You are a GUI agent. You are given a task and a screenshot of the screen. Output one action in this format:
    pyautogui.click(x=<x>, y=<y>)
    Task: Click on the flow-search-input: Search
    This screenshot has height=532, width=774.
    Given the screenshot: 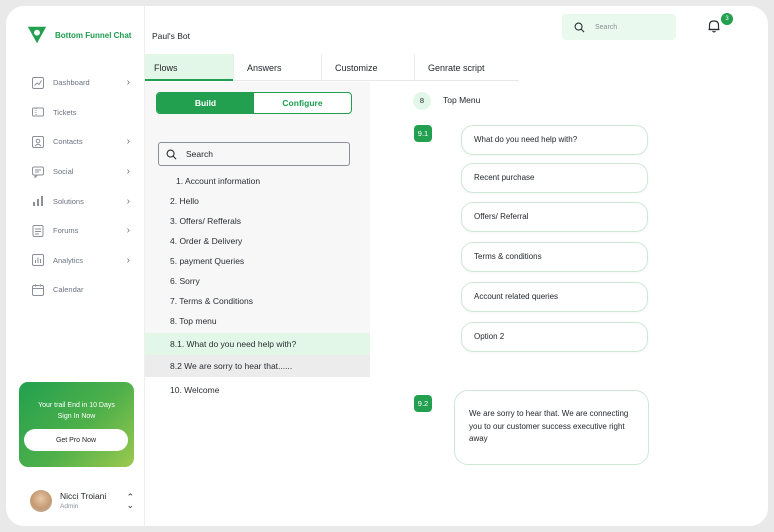 What is the action you would take?
    pyautogui.click(x=254, y=154)
    